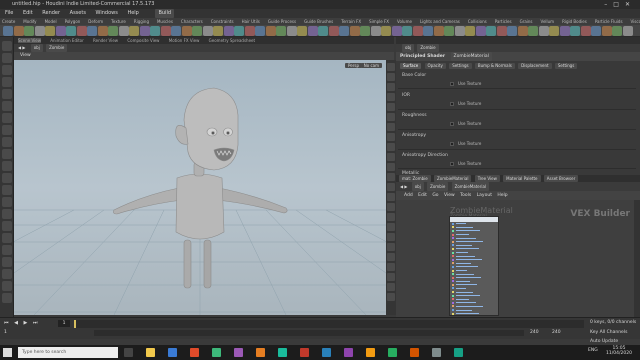 The height and width of the screenshot is (360, 640). I want to click on window-controls: –□✕, so click(620, 4).